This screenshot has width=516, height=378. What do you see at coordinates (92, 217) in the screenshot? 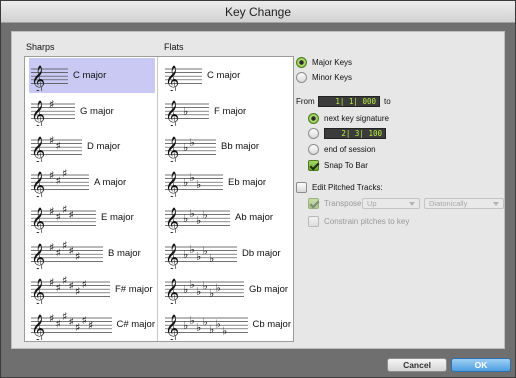
I see `key-row-sharp-4: 𝄞 ♯ ♯ ♯ ♯ E major` at bounding box center [92, 217].